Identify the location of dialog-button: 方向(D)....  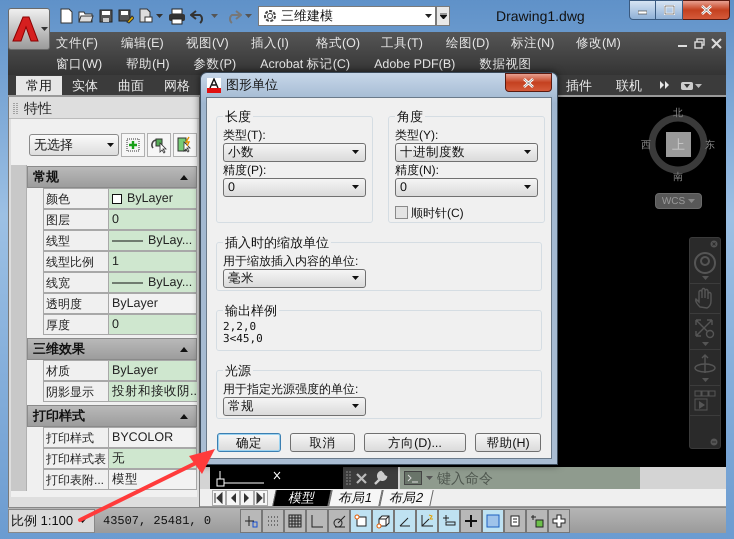
(415, 442).